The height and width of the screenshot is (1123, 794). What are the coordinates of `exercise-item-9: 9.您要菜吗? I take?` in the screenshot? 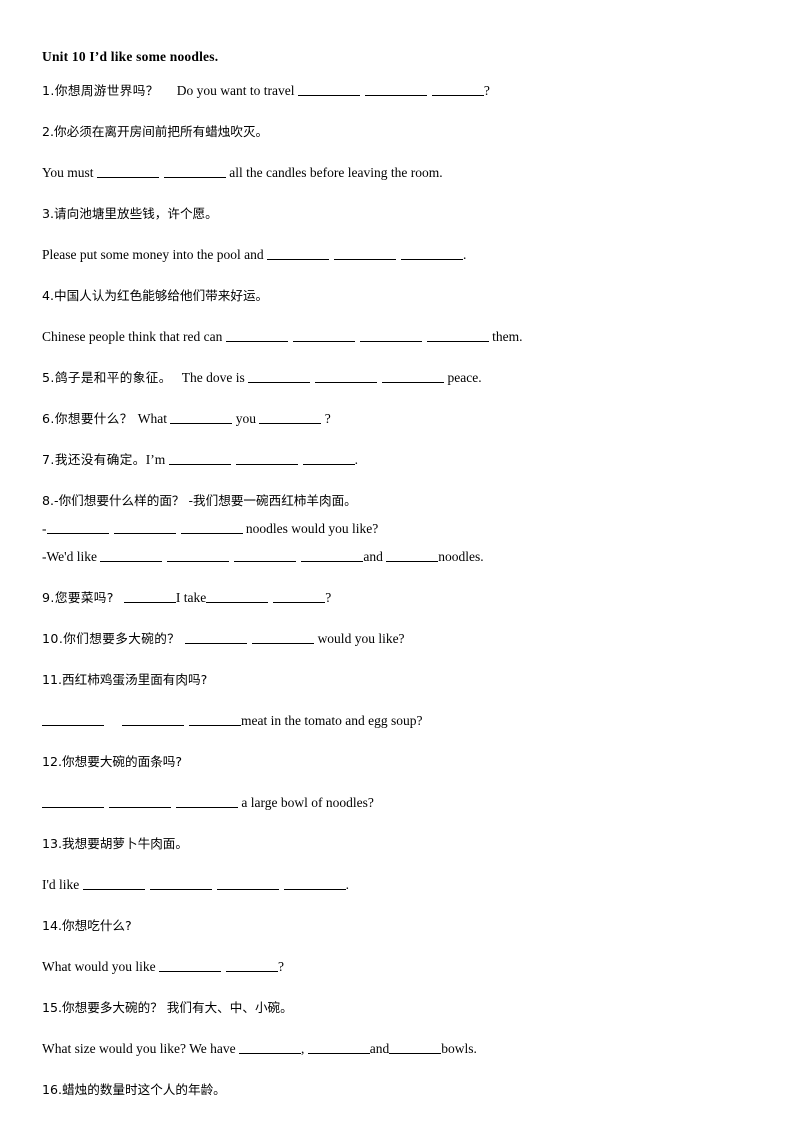 It's located at (322, 597).